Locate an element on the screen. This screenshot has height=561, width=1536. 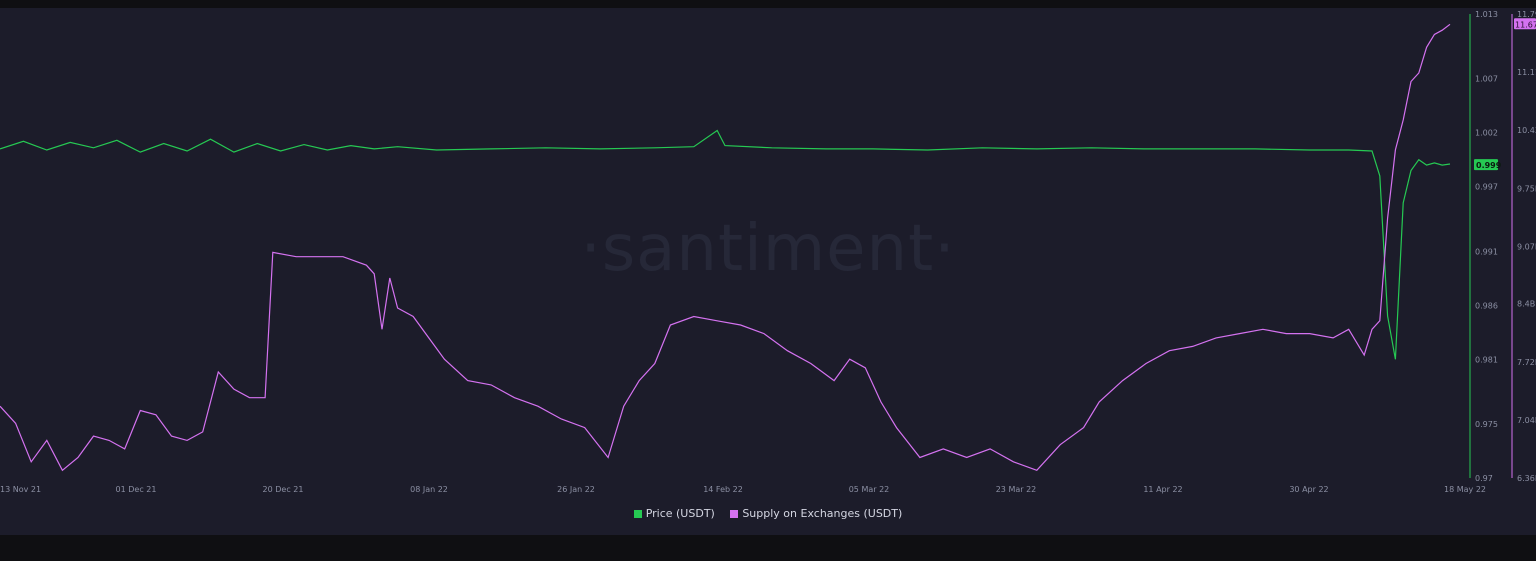
santiment-watermark: ·santiment· is located at coordinates (767, 249).